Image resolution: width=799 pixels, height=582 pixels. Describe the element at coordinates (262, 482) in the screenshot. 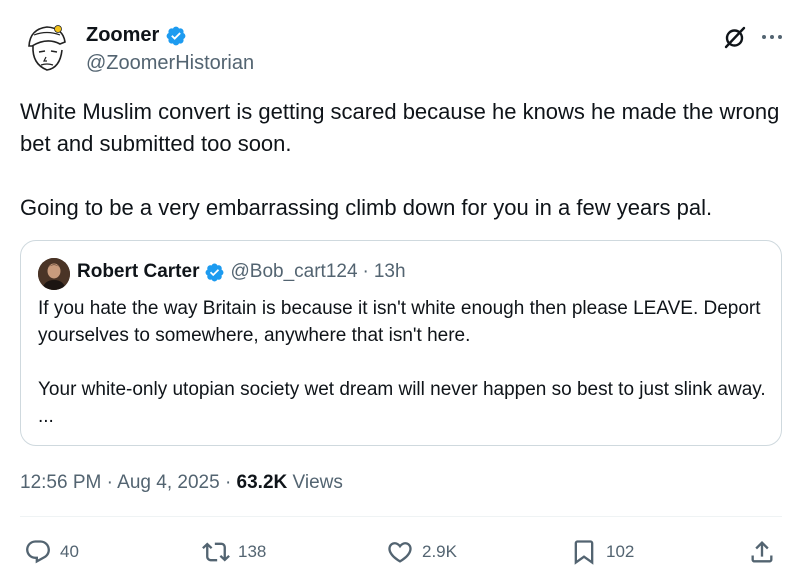

I see `views-count: 63.2K` at that location.